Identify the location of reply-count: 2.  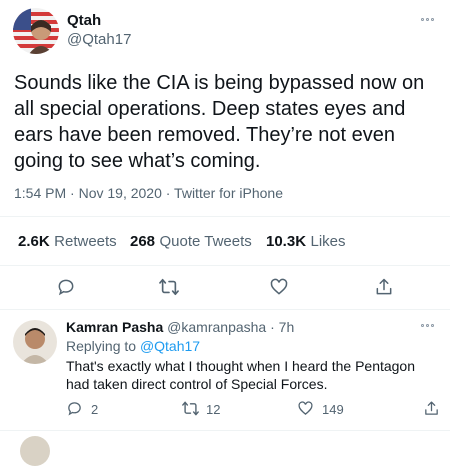
(95, 409).